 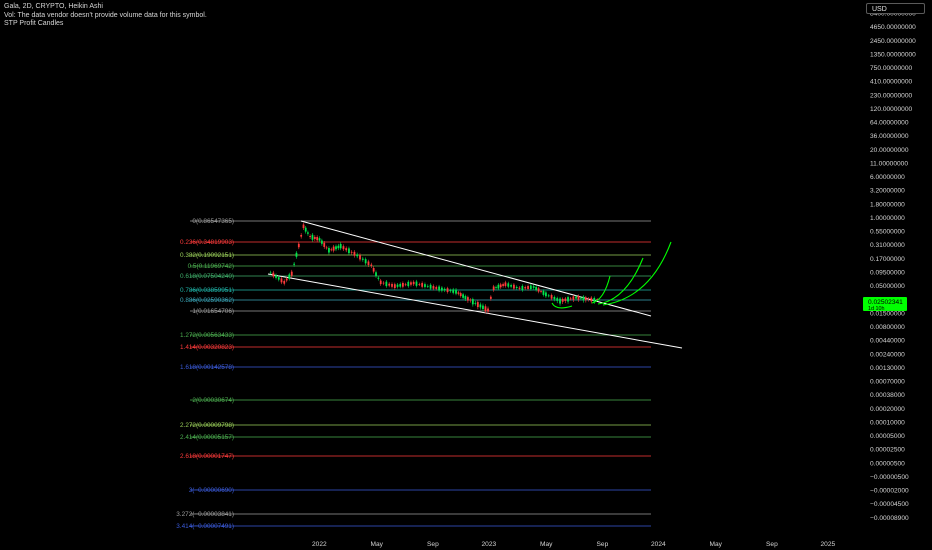 I want to click on fib-level-label: 0.382(0.19092151), so click(x=207, y=255).